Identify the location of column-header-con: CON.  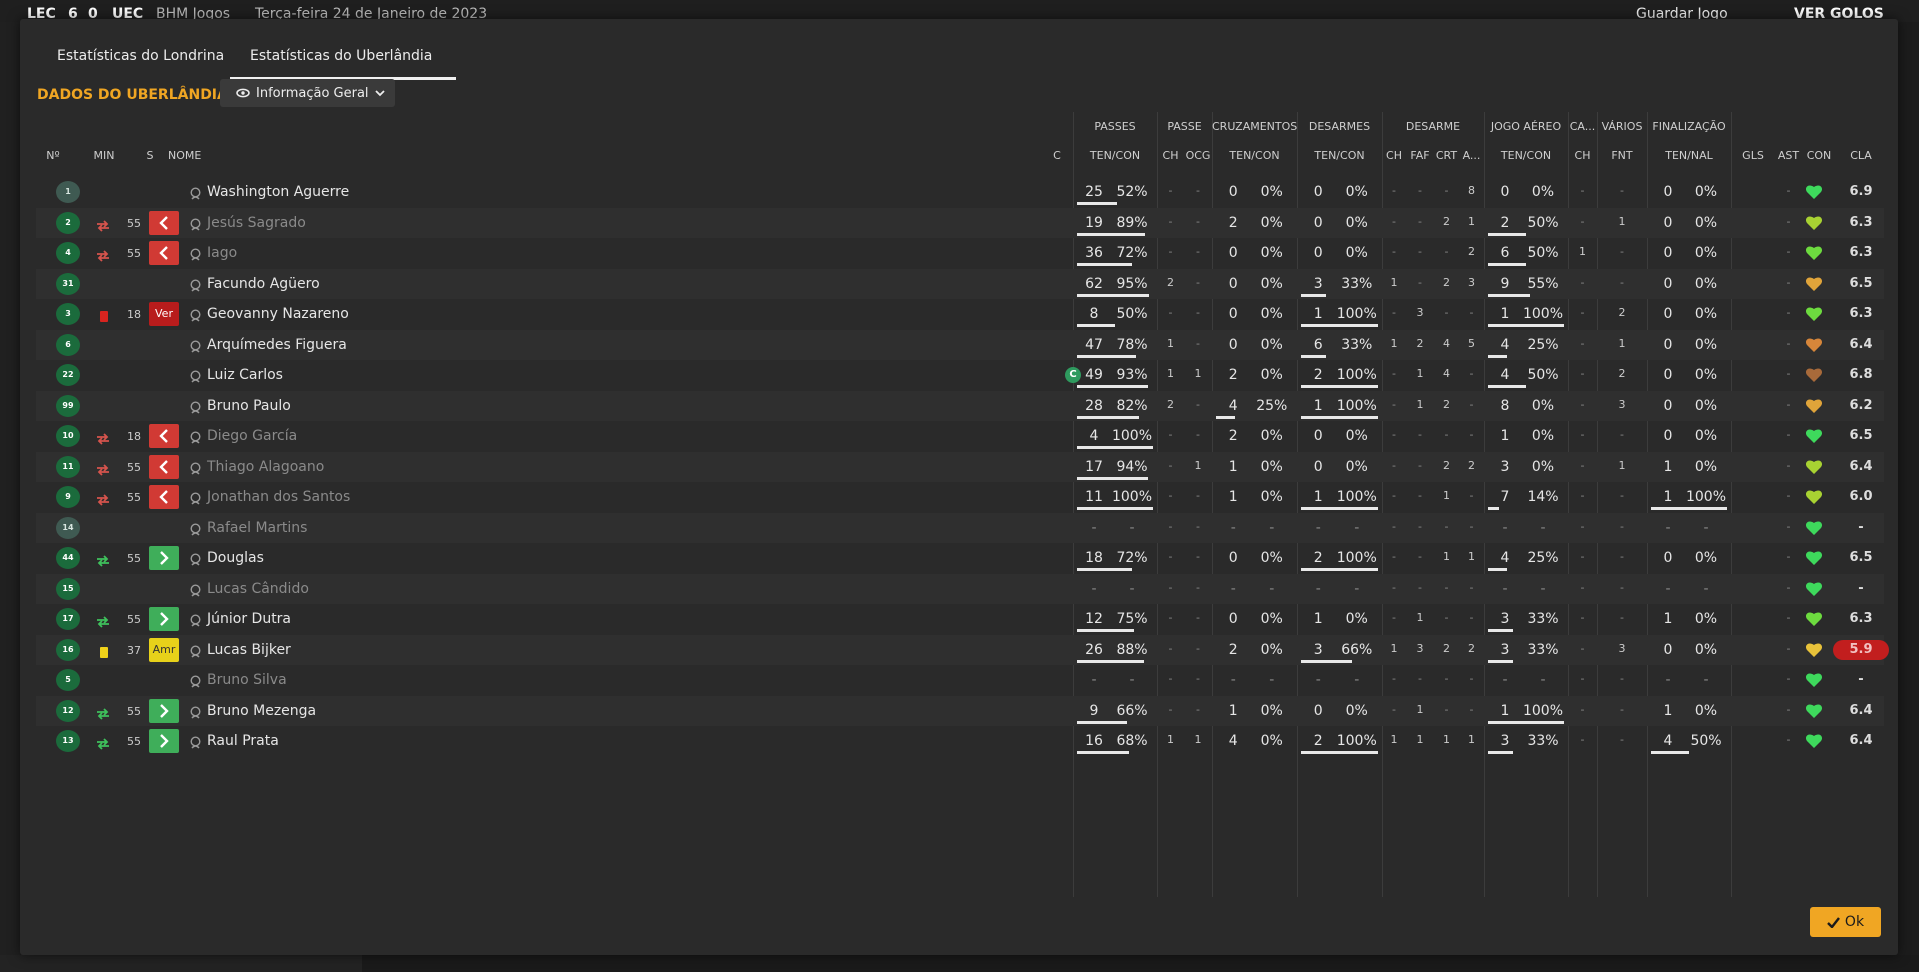
(1819, 155).